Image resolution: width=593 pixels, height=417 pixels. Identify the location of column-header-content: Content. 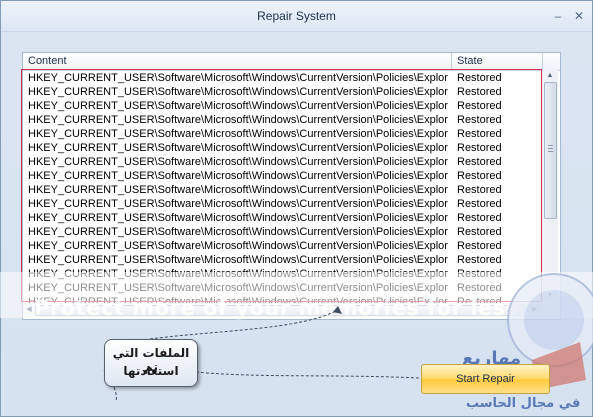
(237, 61).